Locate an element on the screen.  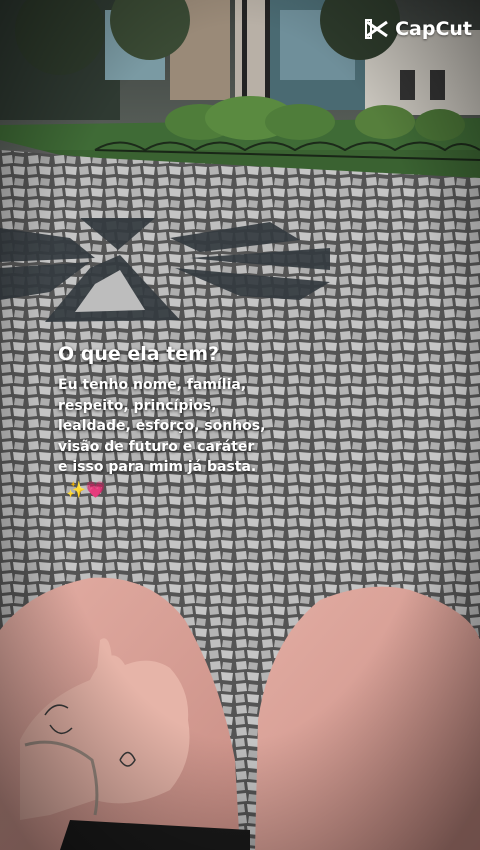
caption-line: Eu tenho nome, família, is located at coordinates (152, 385).